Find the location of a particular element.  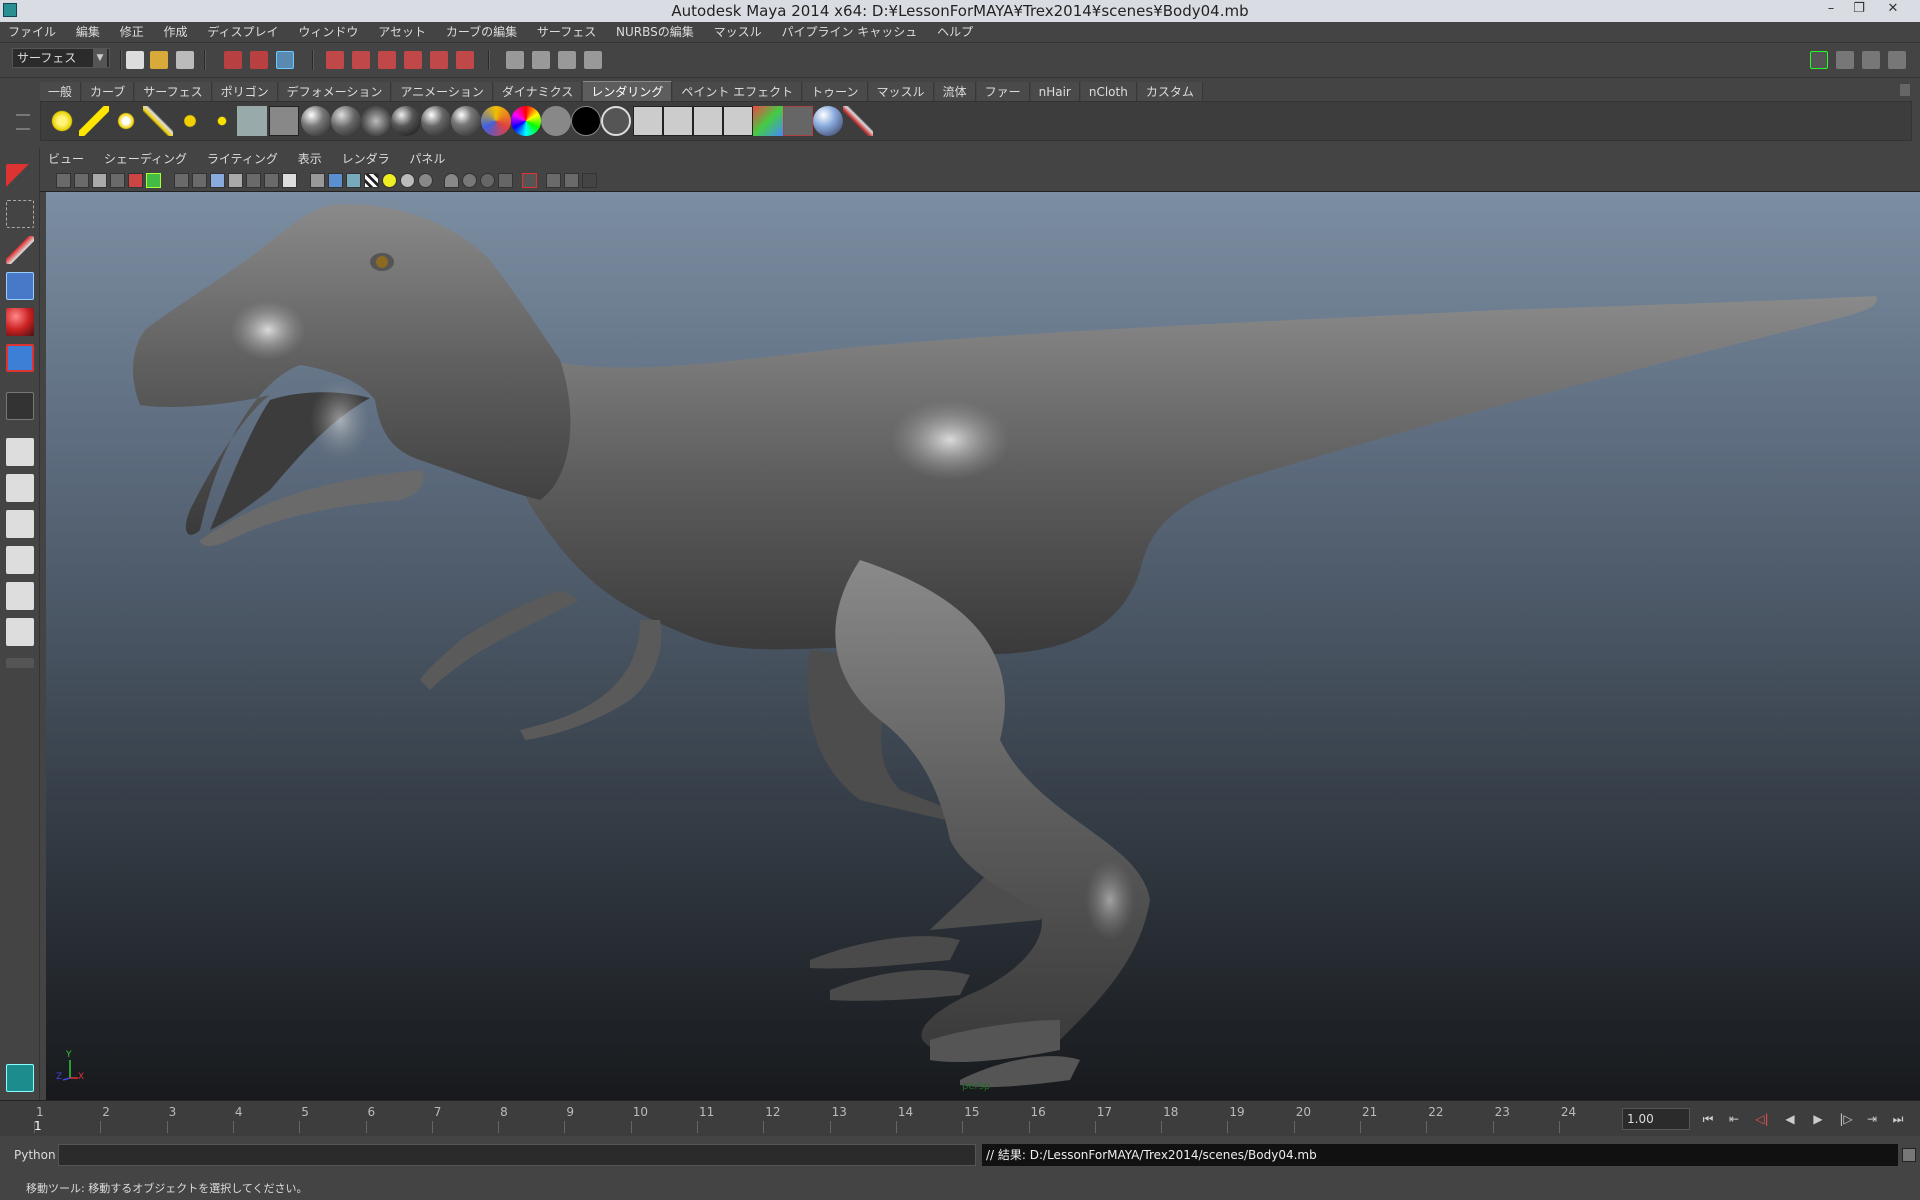

ambient-light-icon is located at coordinates (62, 121).